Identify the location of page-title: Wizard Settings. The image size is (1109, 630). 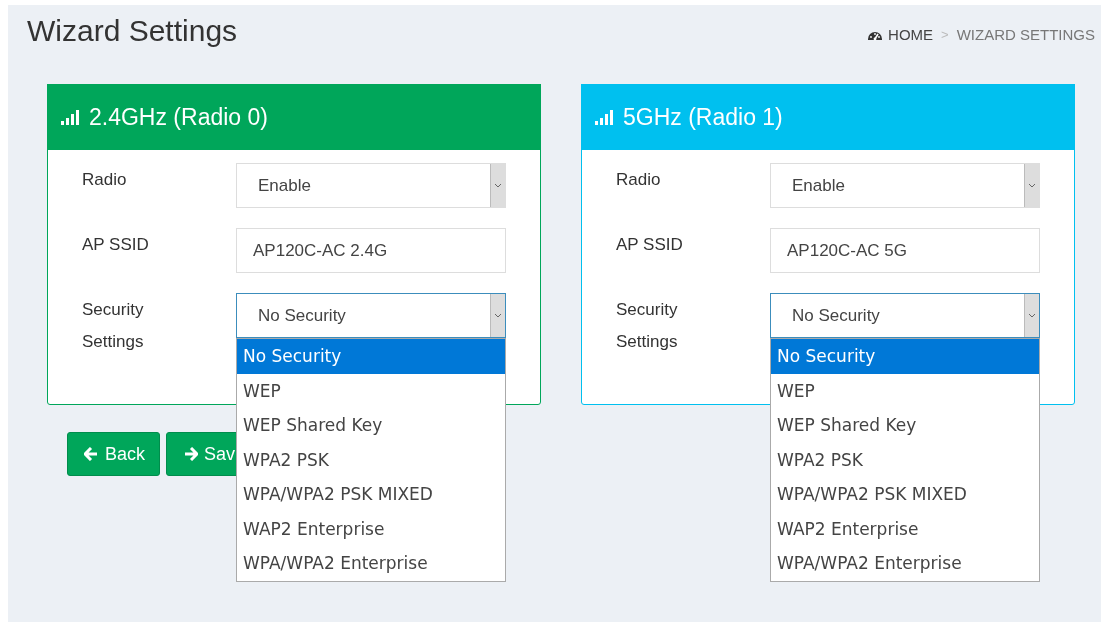
(132, 31).